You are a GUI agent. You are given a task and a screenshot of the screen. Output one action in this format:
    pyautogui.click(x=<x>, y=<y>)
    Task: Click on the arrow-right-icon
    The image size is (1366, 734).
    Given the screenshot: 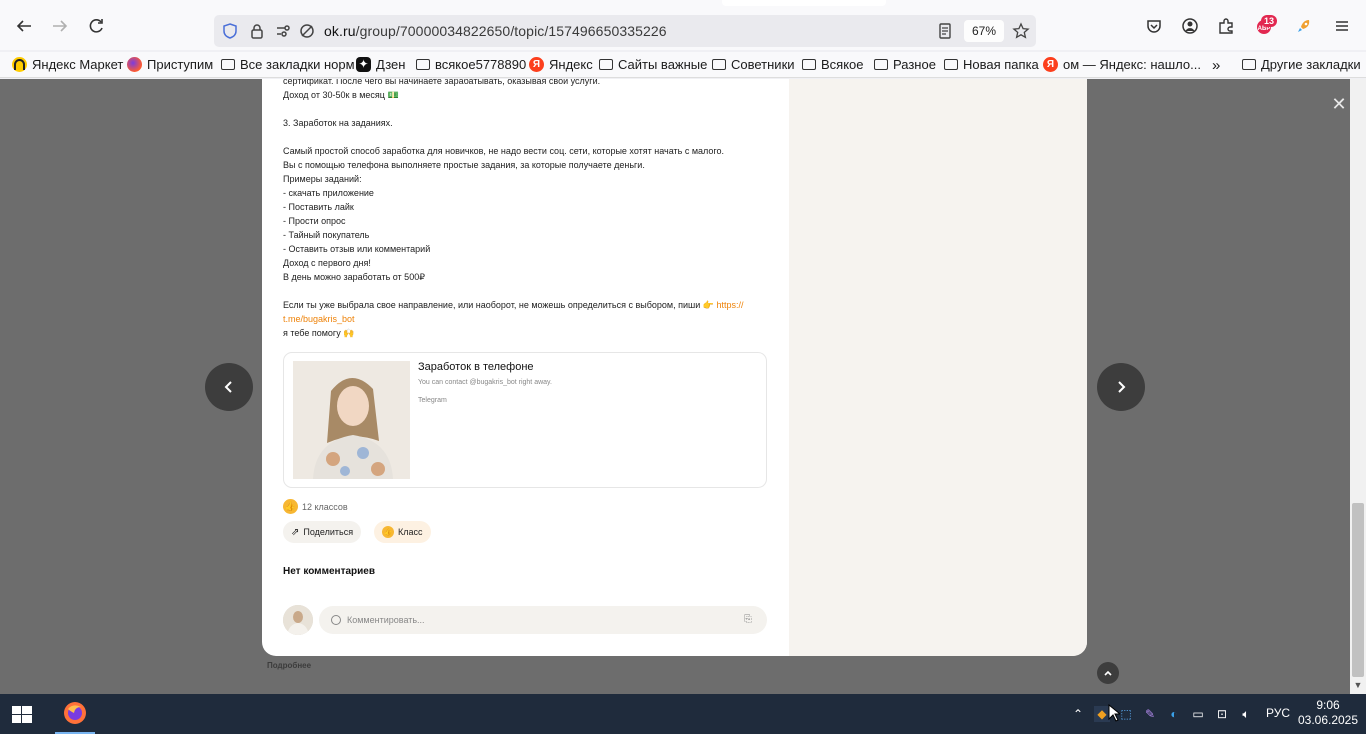 What is the action you would take?
    pyautogui.click(x=60, y=26)
    